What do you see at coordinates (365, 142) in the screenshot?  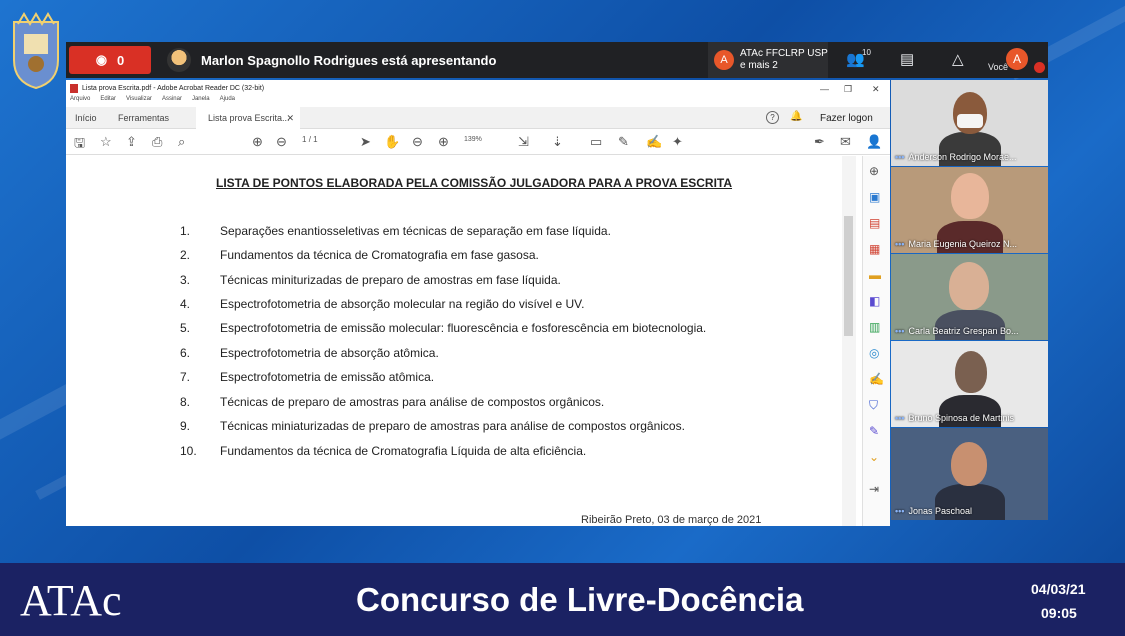 I see `select-cursor-icon: ➤` at bounding box center [365, 142].